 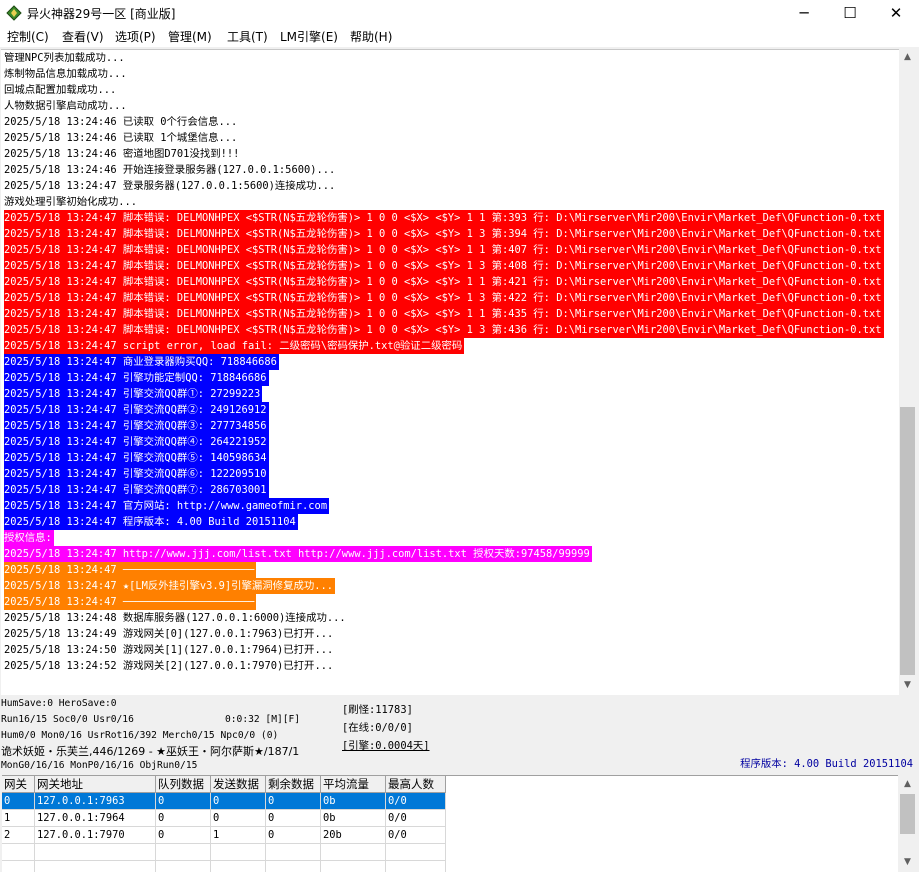 I want to click on maximize-icon: ☐, so click(x=849, y=13).